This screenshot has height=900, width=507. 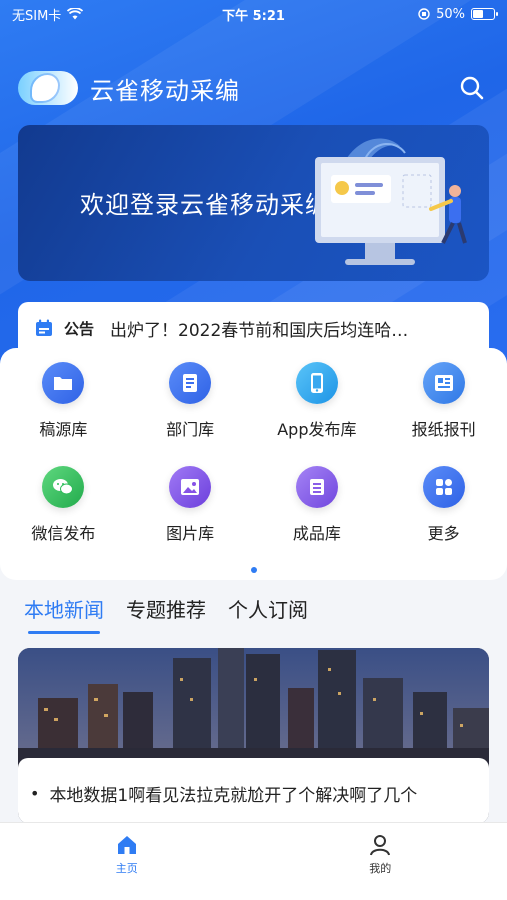 What do you see at coordinates (37, 16) in the screenshot?
I see `carrier-label: 无SIM卡` at bounding box center [37, 16].